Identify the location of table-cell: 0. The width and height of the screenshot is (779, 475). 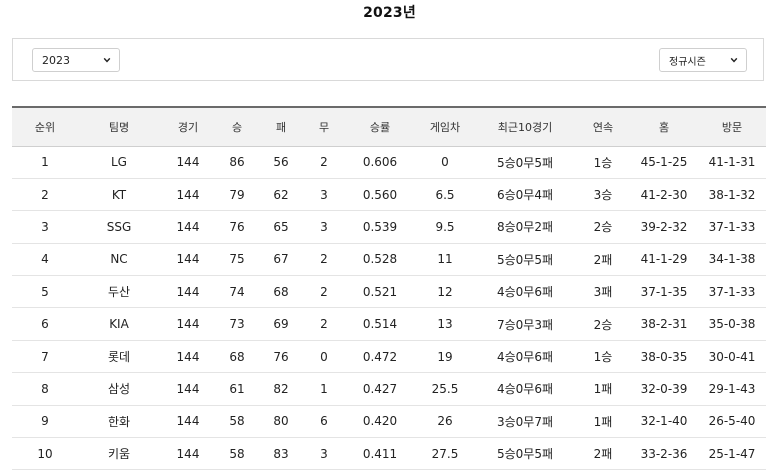
(445, 162).